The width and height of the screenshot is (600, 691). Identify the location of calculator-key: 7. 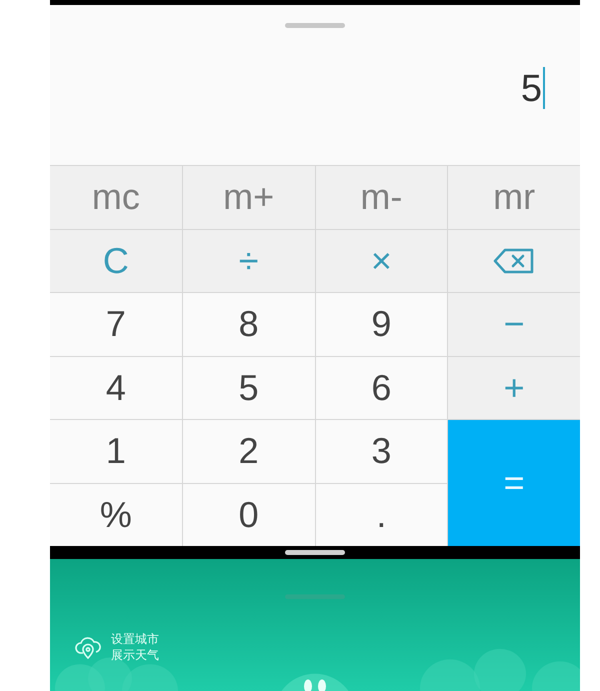
(116, 324).